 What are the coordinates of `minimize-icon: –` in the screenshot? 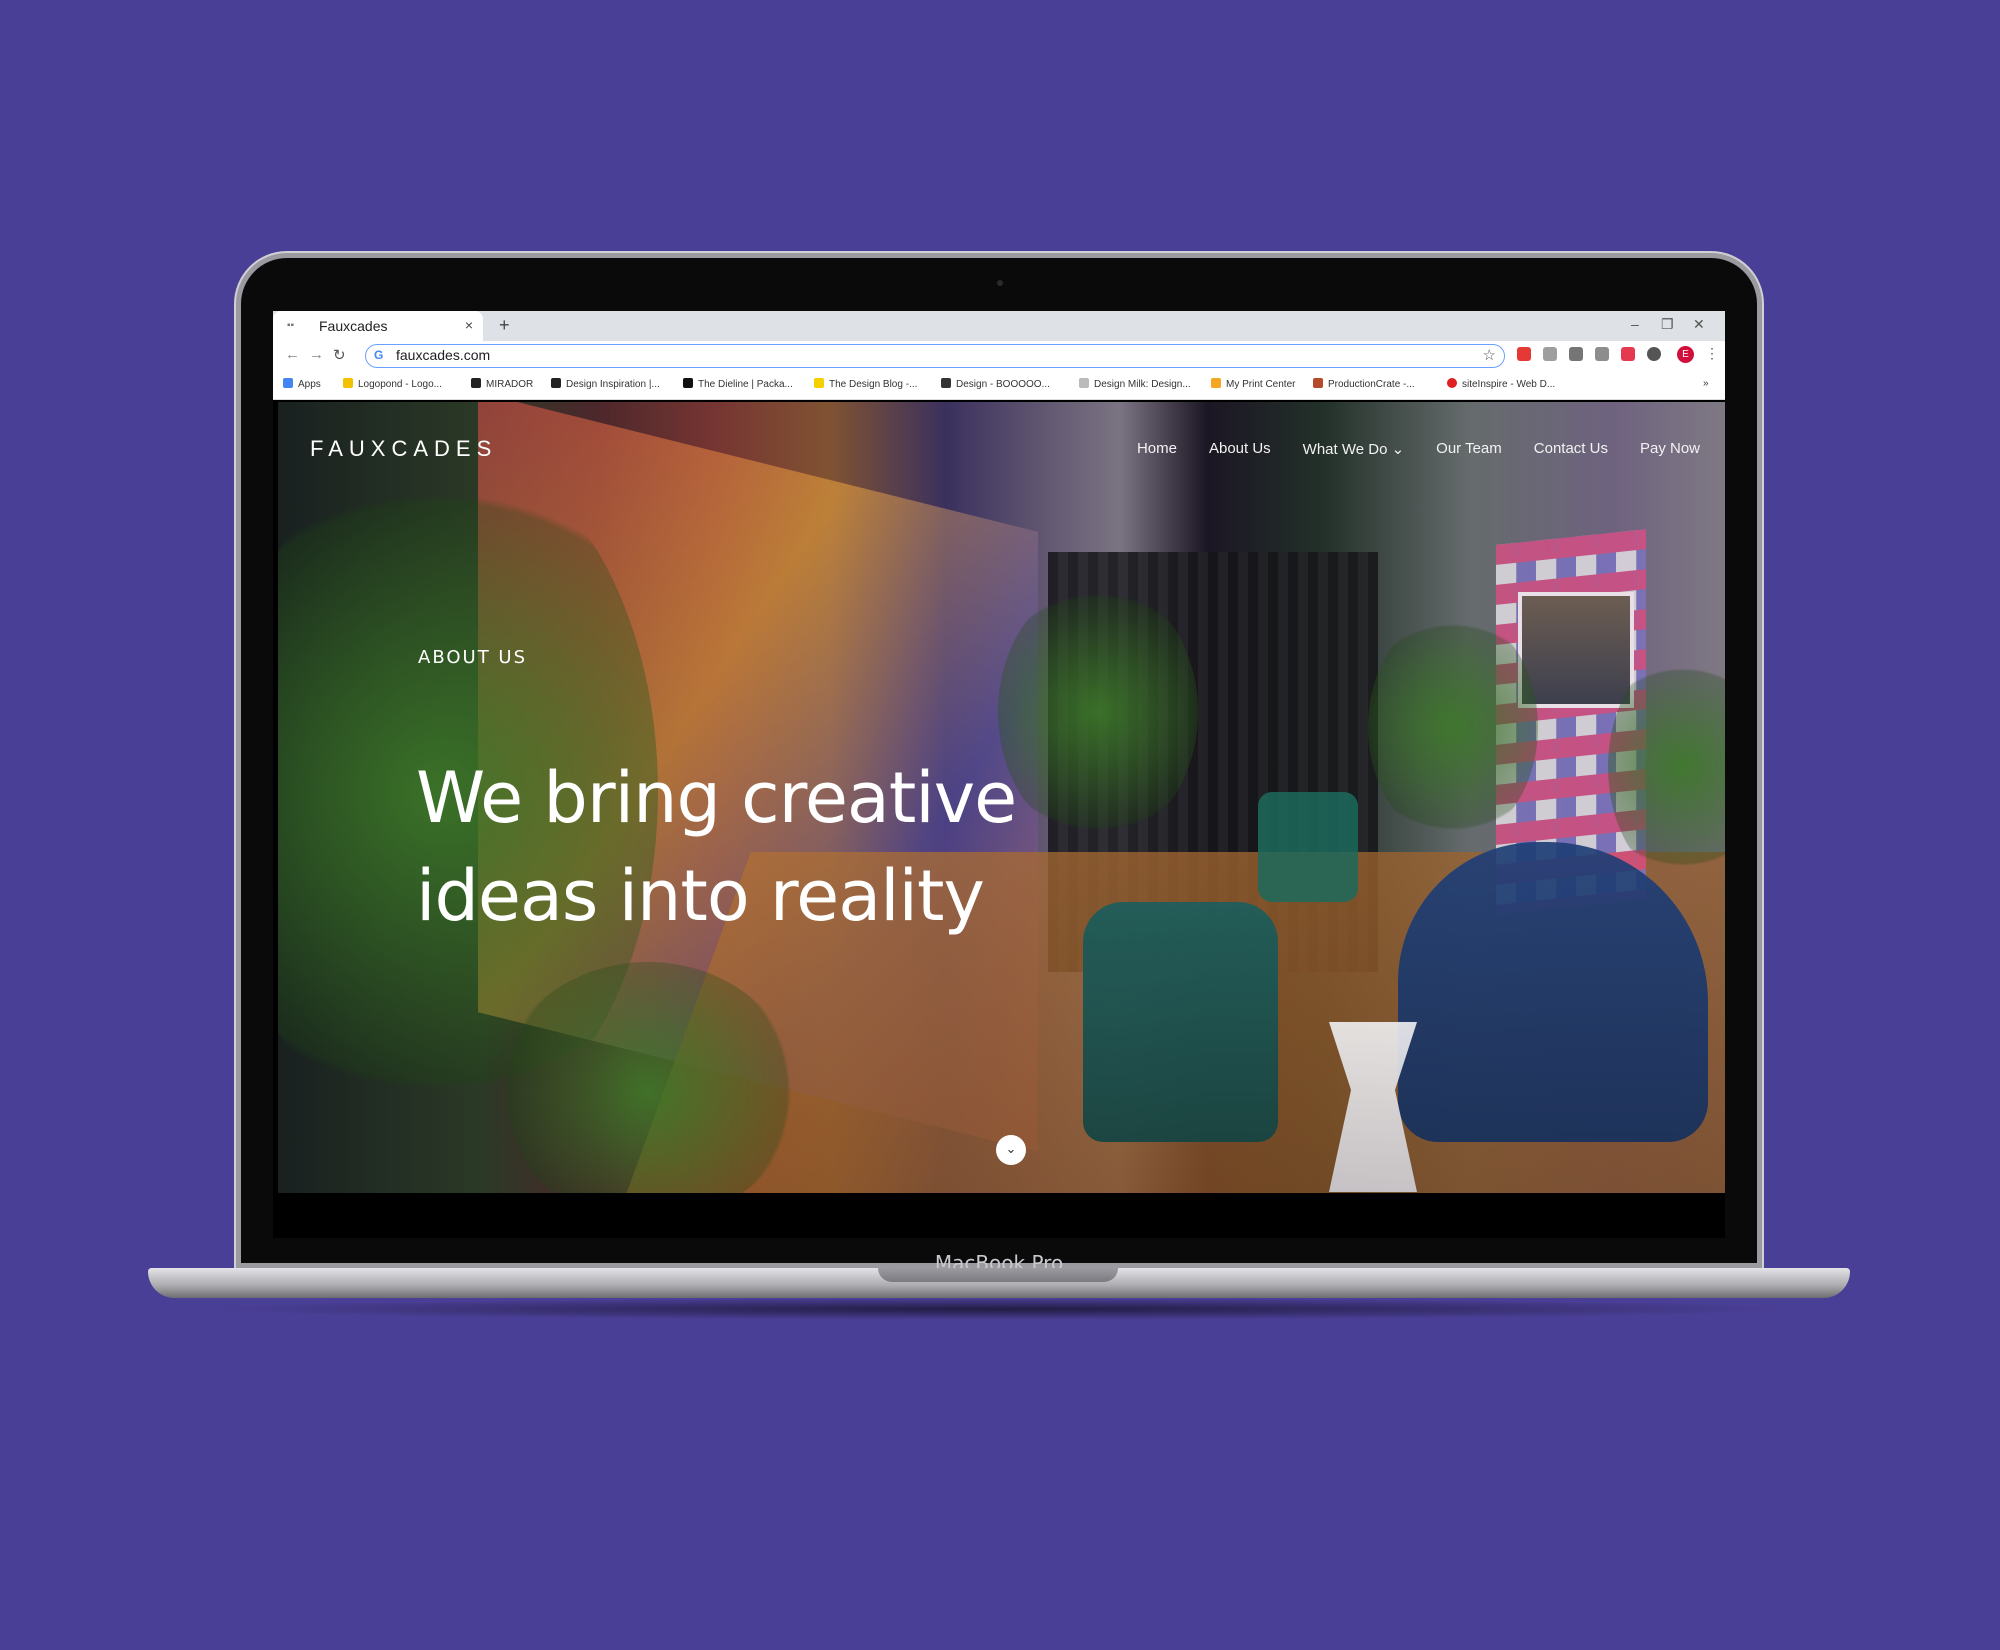 It's located at (1635, 324).